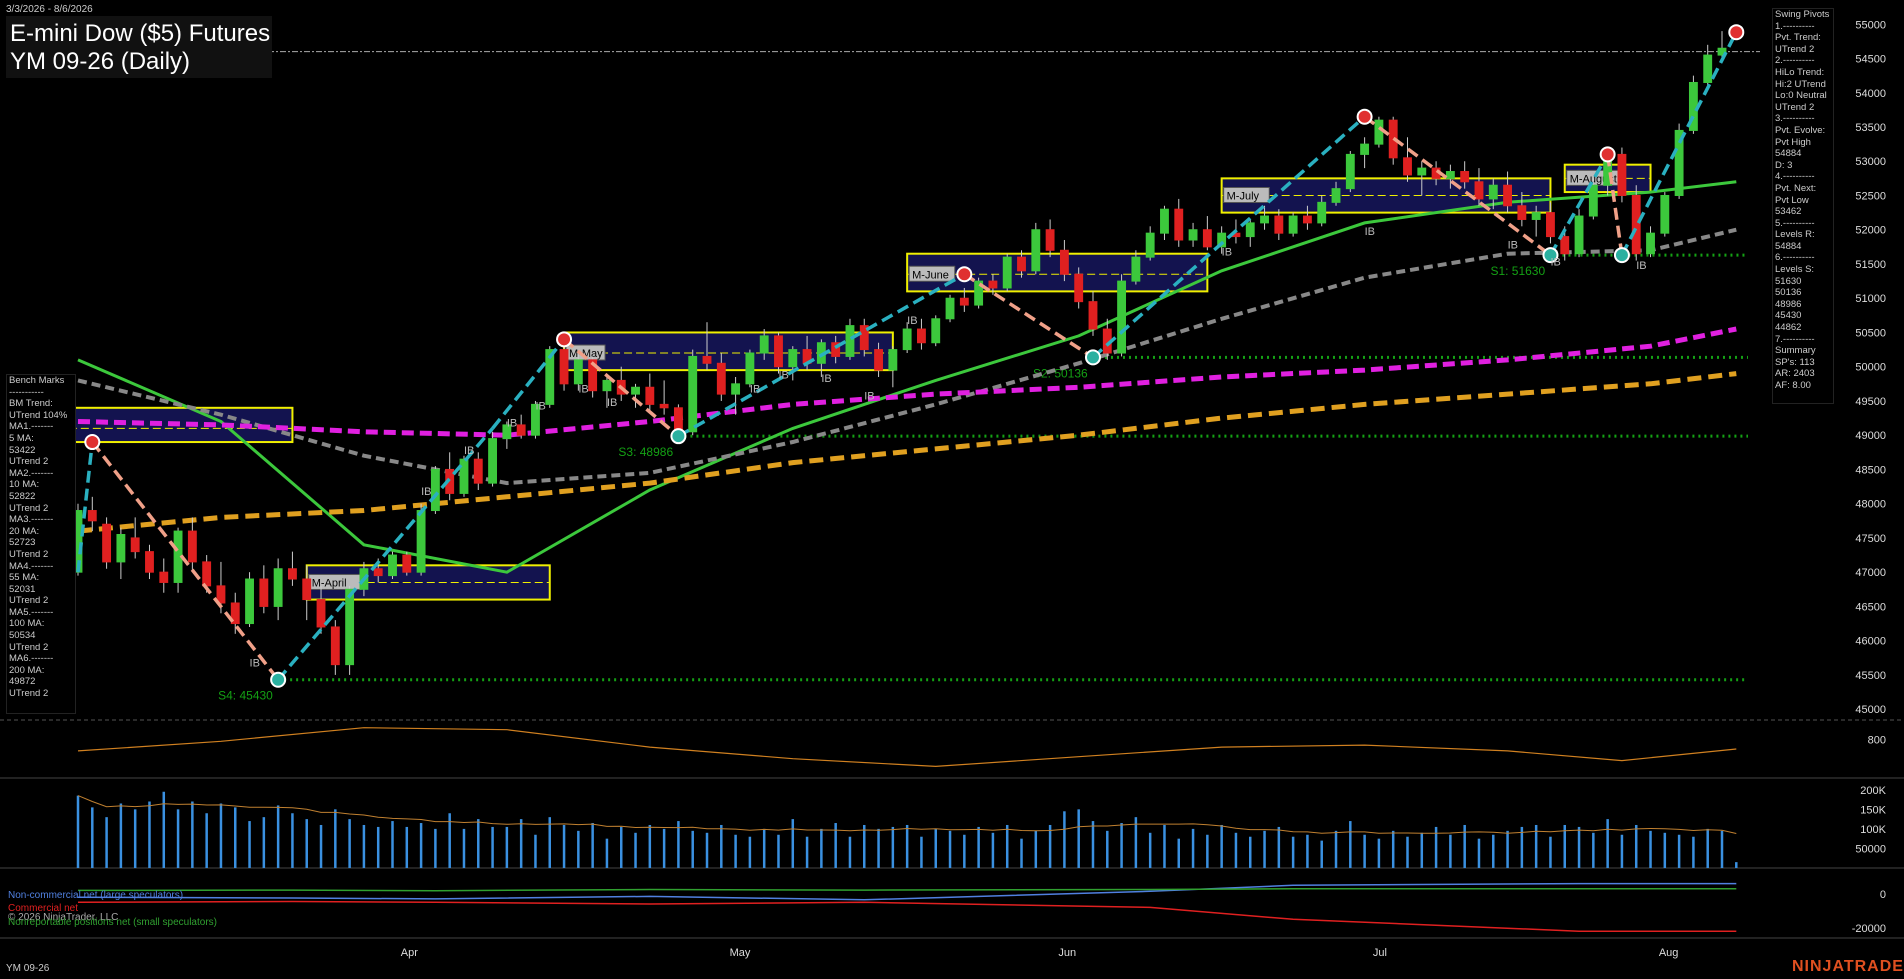  I want to click on price-tick-label: 48500, so click(1870, 470).